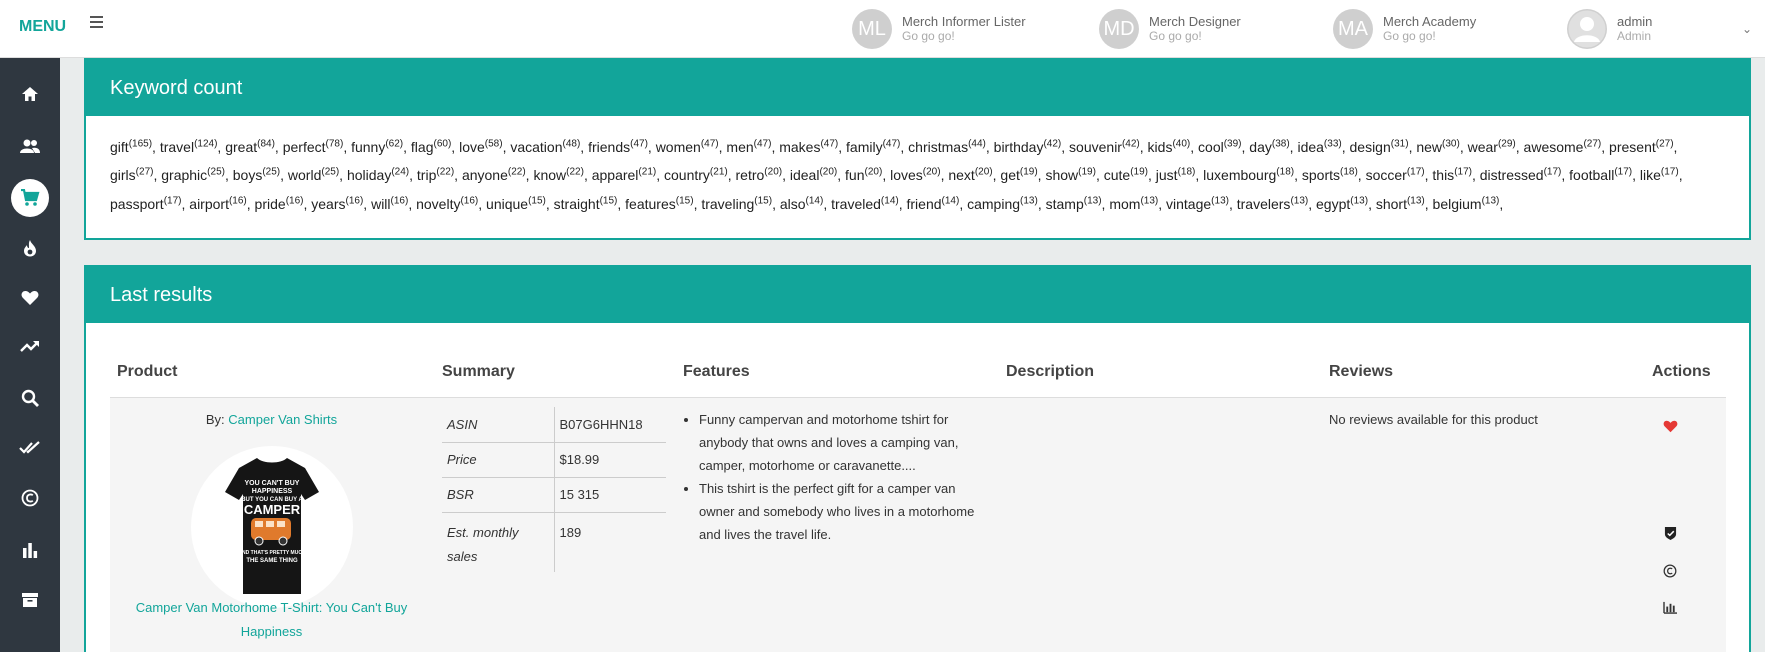 The height and width of the screenshot is (652, 1765). Describe the element at coordinates (1006, 203) in the screenshot. I see `keyword-item: camping(13),` at that location.